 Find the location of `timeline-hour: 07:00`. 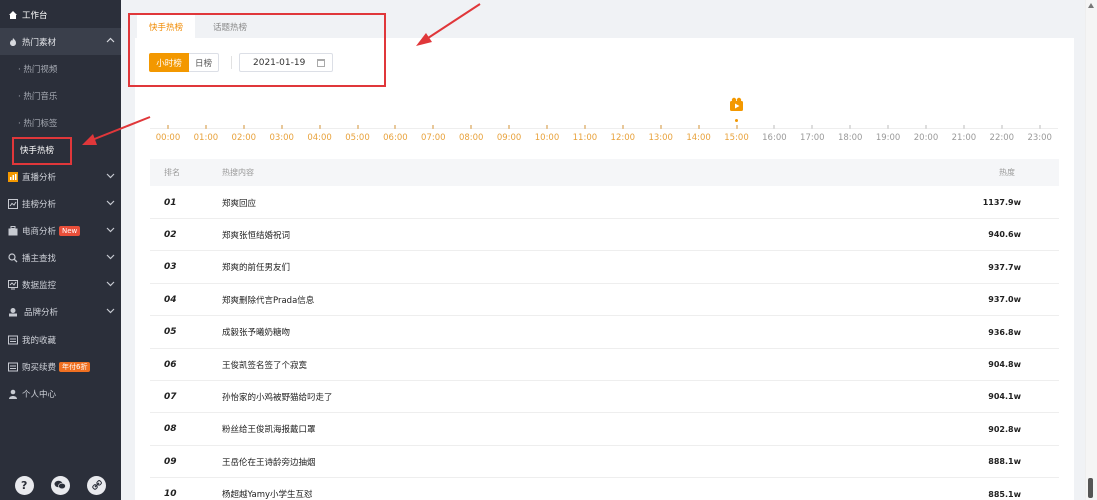

timeline-hour: 07:00 is located at coordinates (433, 138).